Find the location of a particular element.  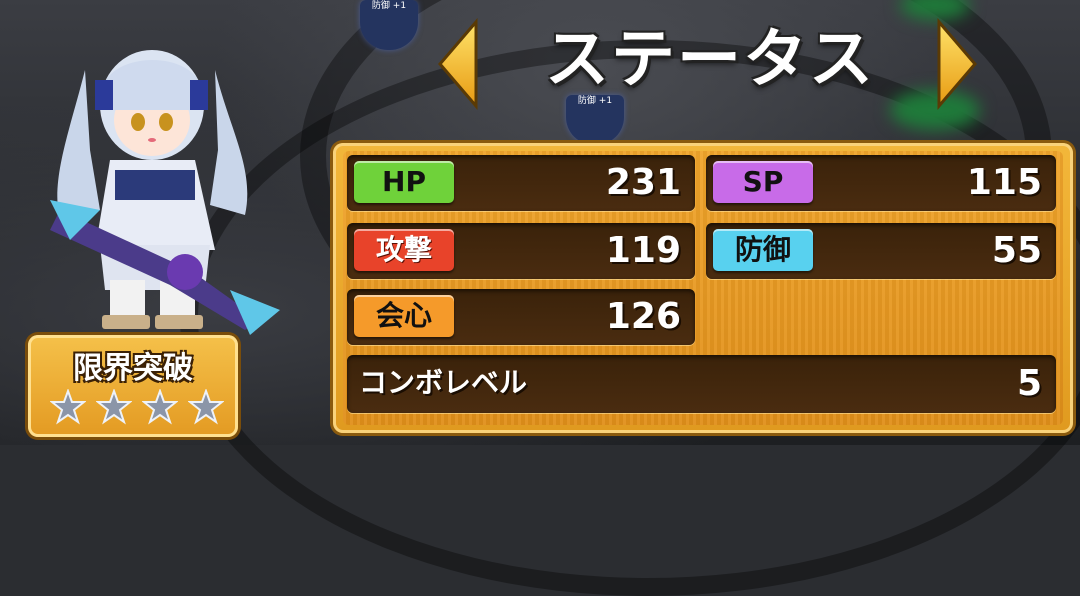

sp-badge: SP is located at coordinates (763, 182).